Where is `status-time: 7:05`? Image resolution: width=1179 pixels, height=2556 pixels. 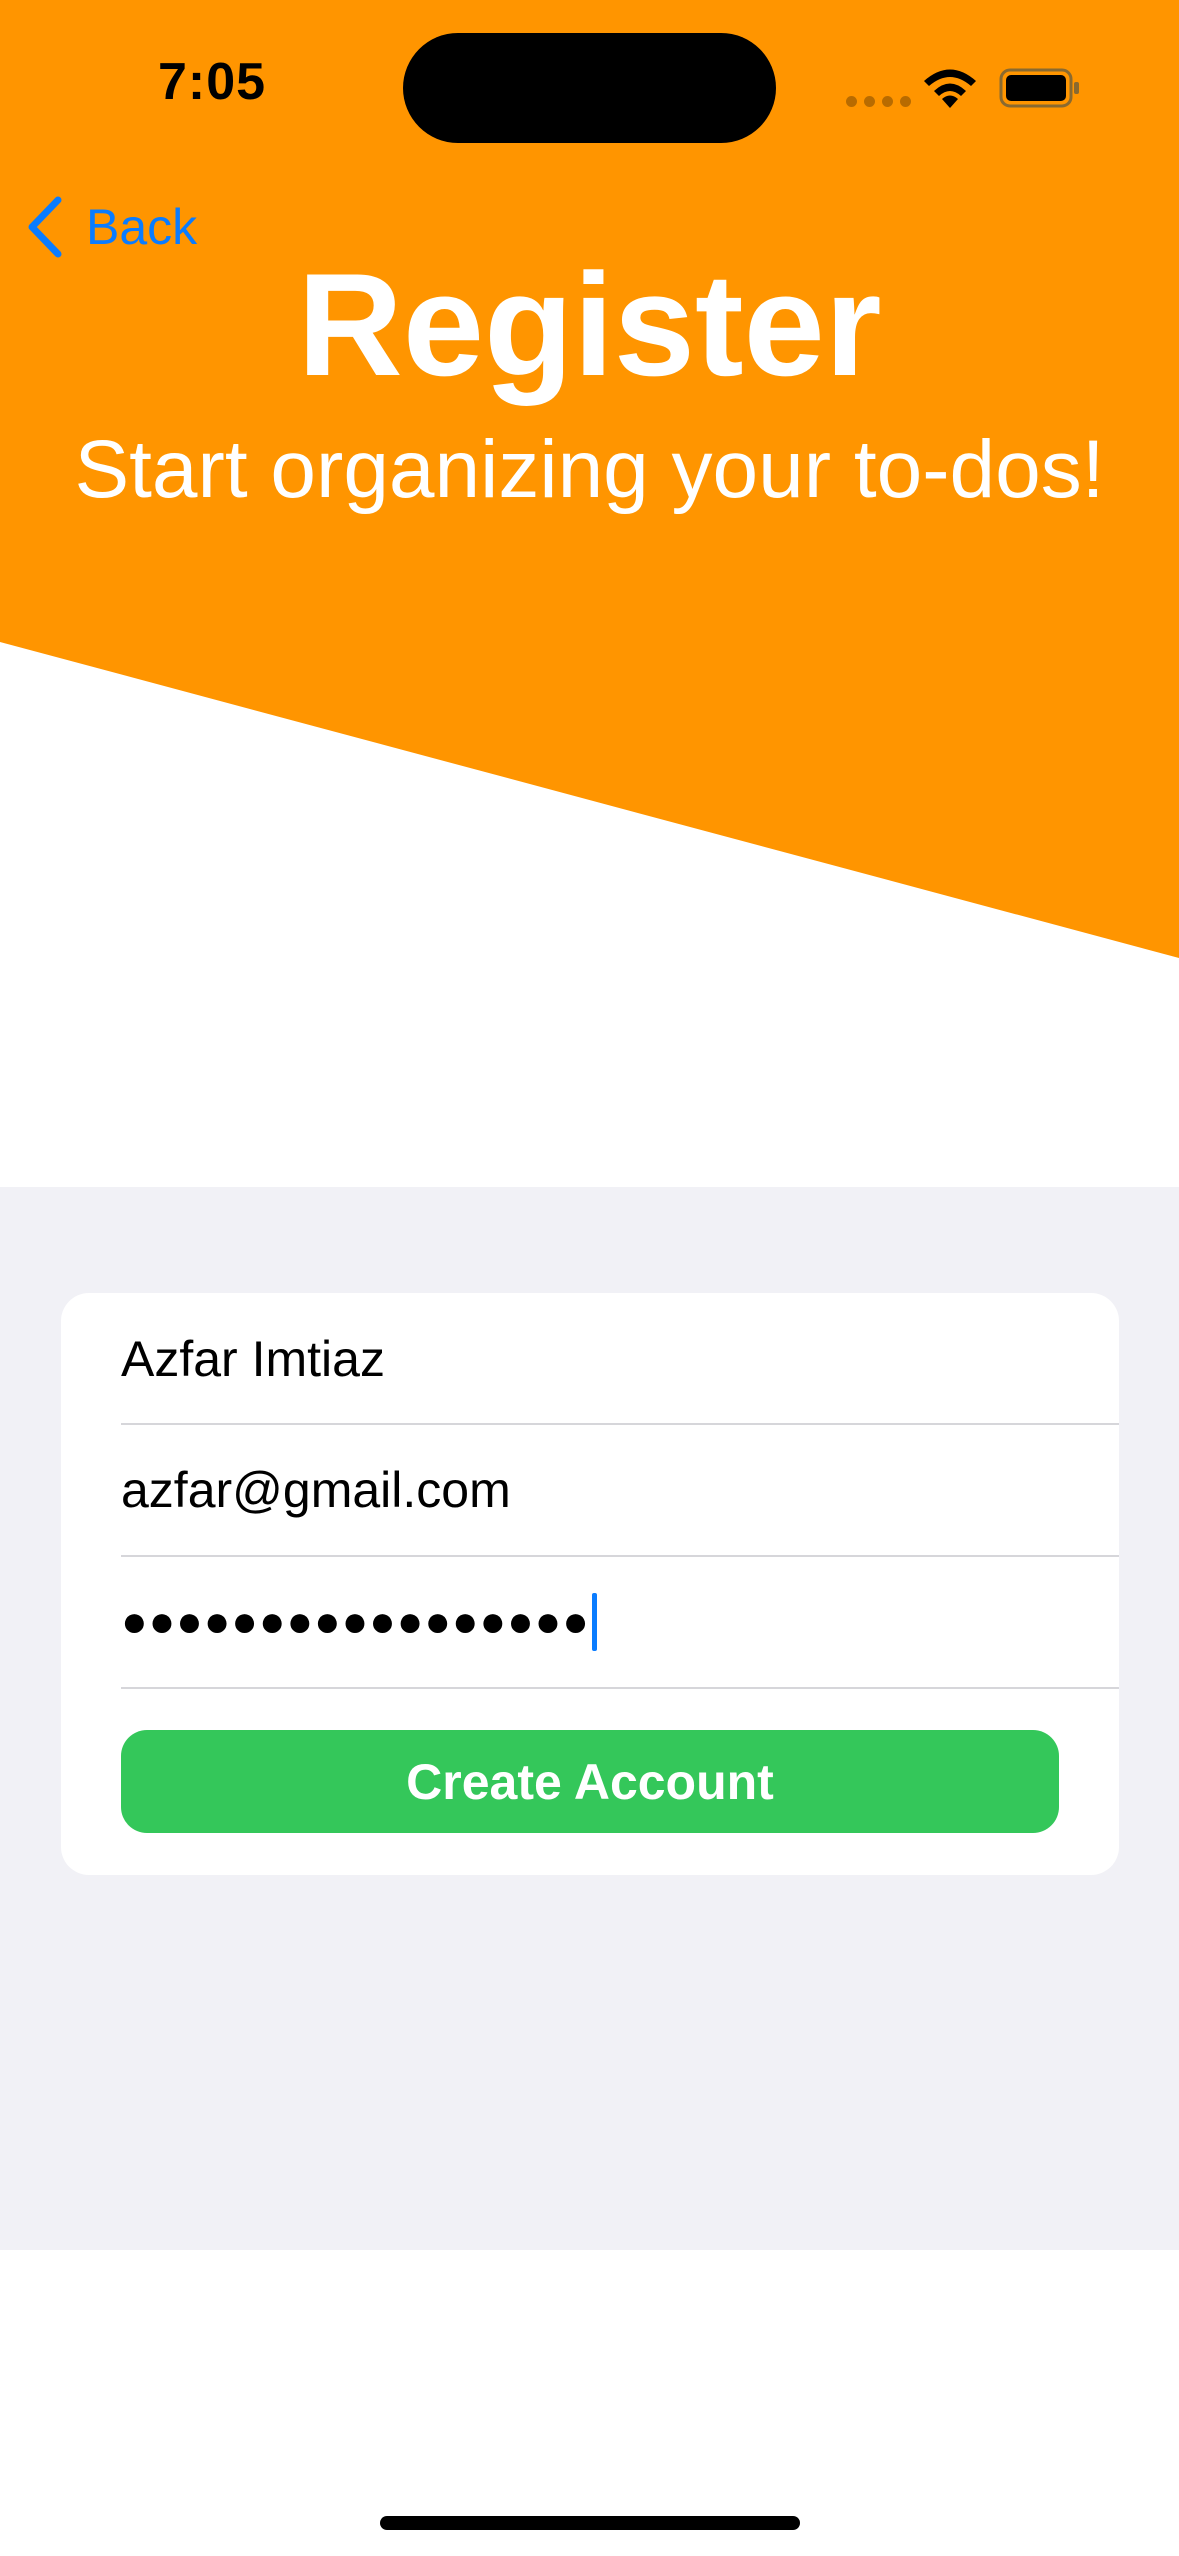
status-time: 7:05 is located at coordinates (212, 82).